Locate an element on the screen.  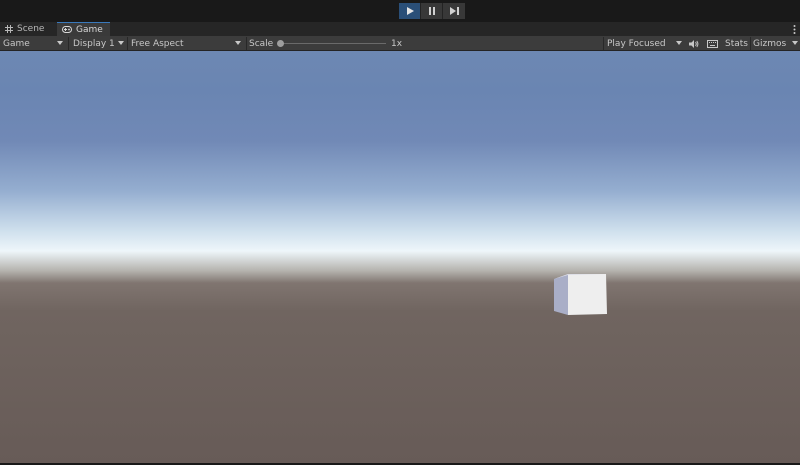
tab-scene-label: Scene is located at coordinates (31, 29).